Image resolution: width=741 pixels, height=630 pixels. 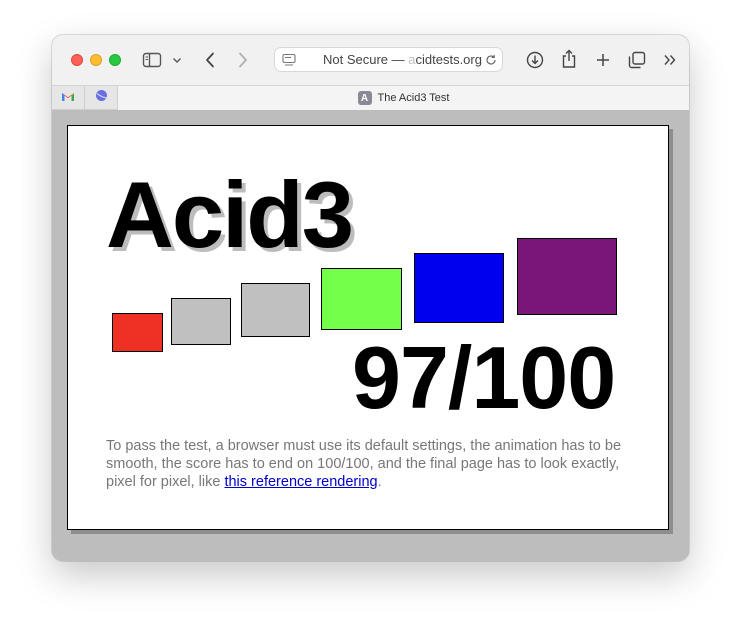 What do you see at coordinates (300, 482) in the screenshot?
I see `reference-rendering-link: this reference rendering` at bounding box center [300, 482].